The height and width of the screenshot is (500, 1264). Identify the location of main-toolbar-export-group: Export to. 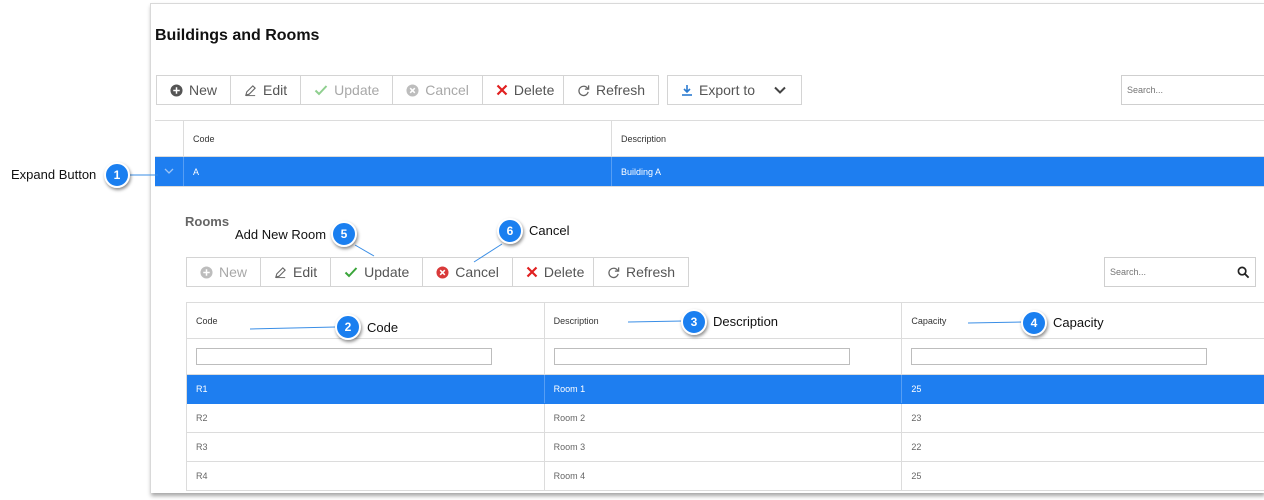
(735, 90).